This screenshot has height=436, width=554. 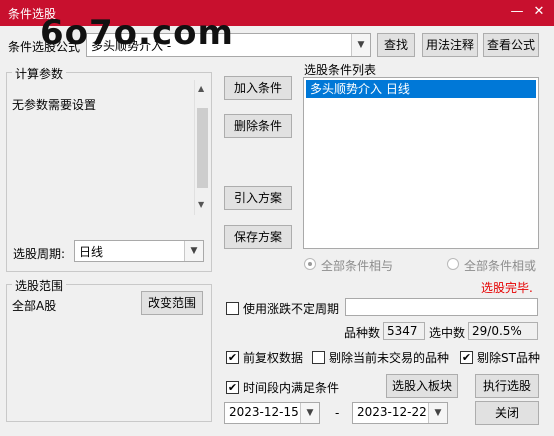 I want to click on scroll-thumb, so click(x=202, y=148).